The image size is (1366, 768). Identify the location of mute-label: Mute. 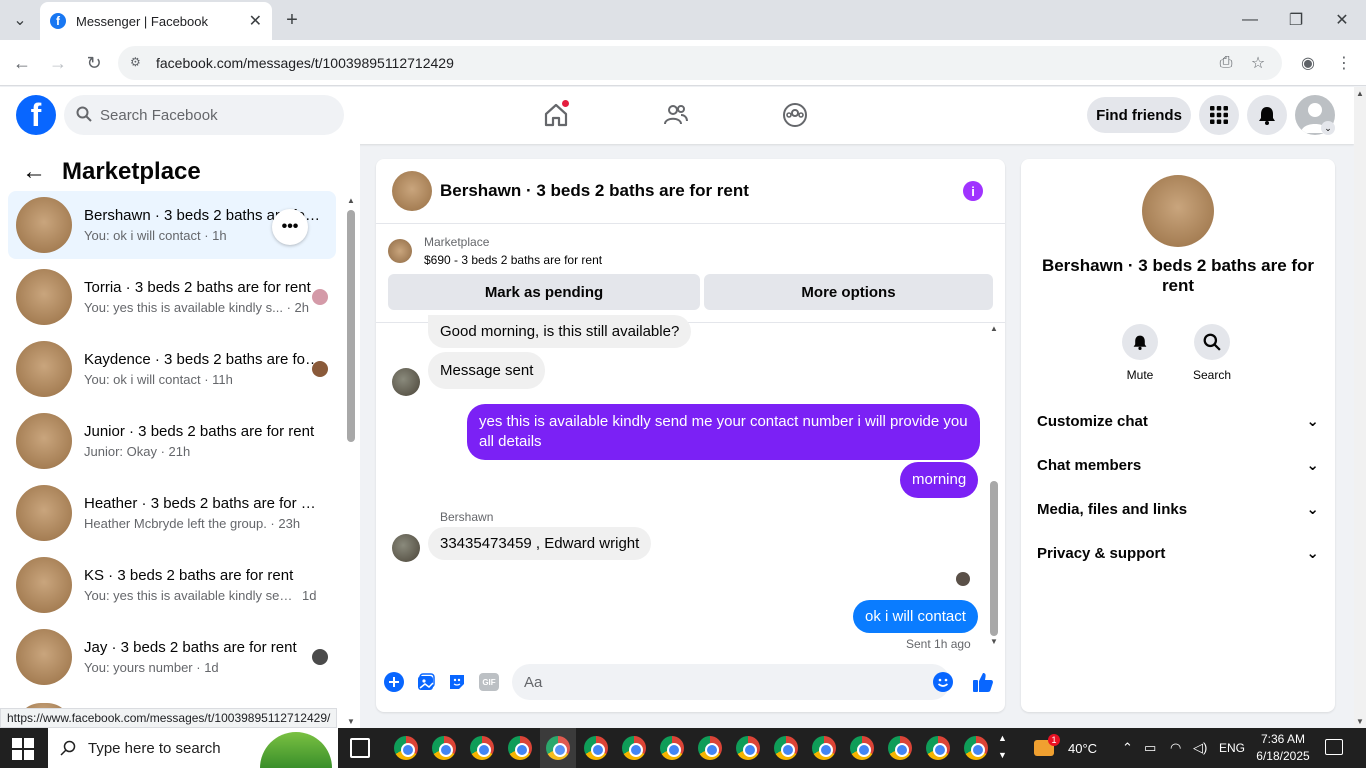
(1140, 375).